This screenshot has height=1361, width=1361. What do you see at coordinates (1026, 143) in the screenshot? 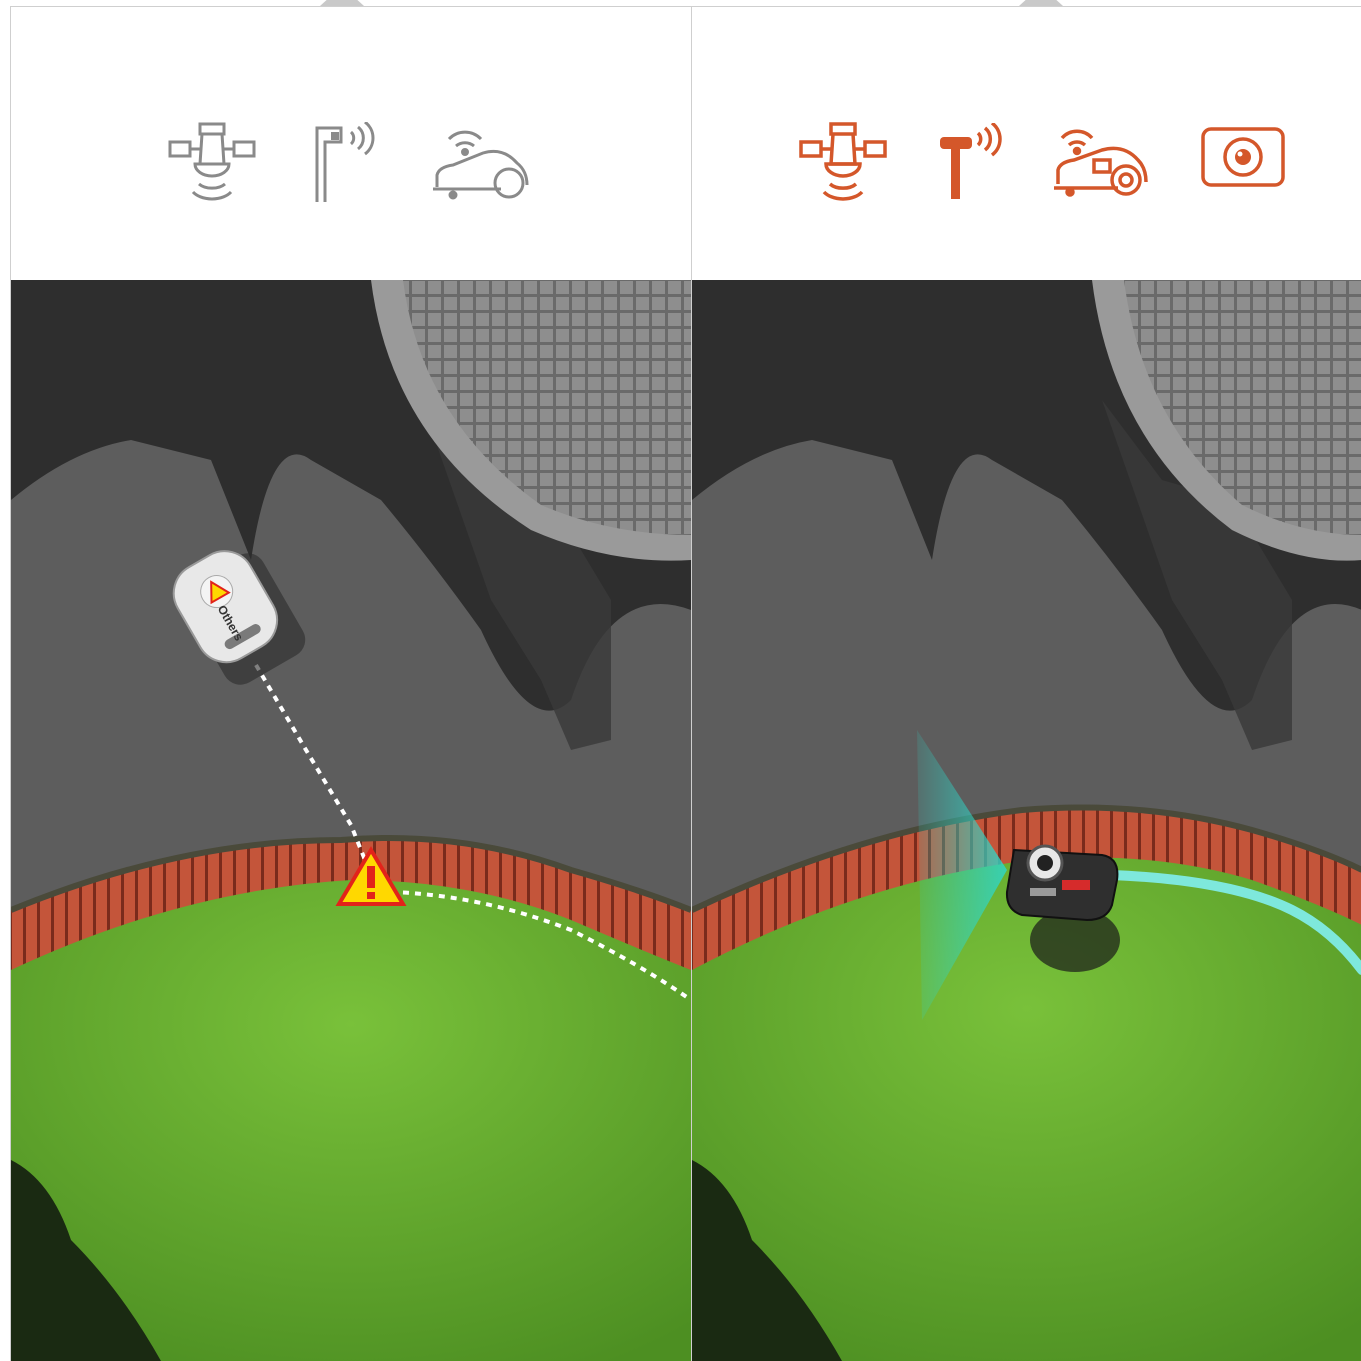
I see `icon-bar-right` at bounding box center [1026, 143].